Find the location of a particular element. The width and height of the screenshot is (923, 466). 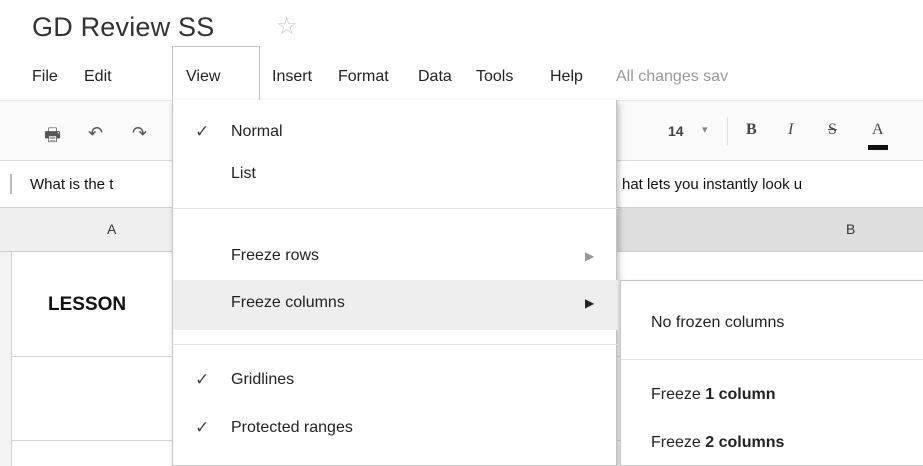

font-size-dropdown-icon: ▾ is located at coordinates (705, 129).